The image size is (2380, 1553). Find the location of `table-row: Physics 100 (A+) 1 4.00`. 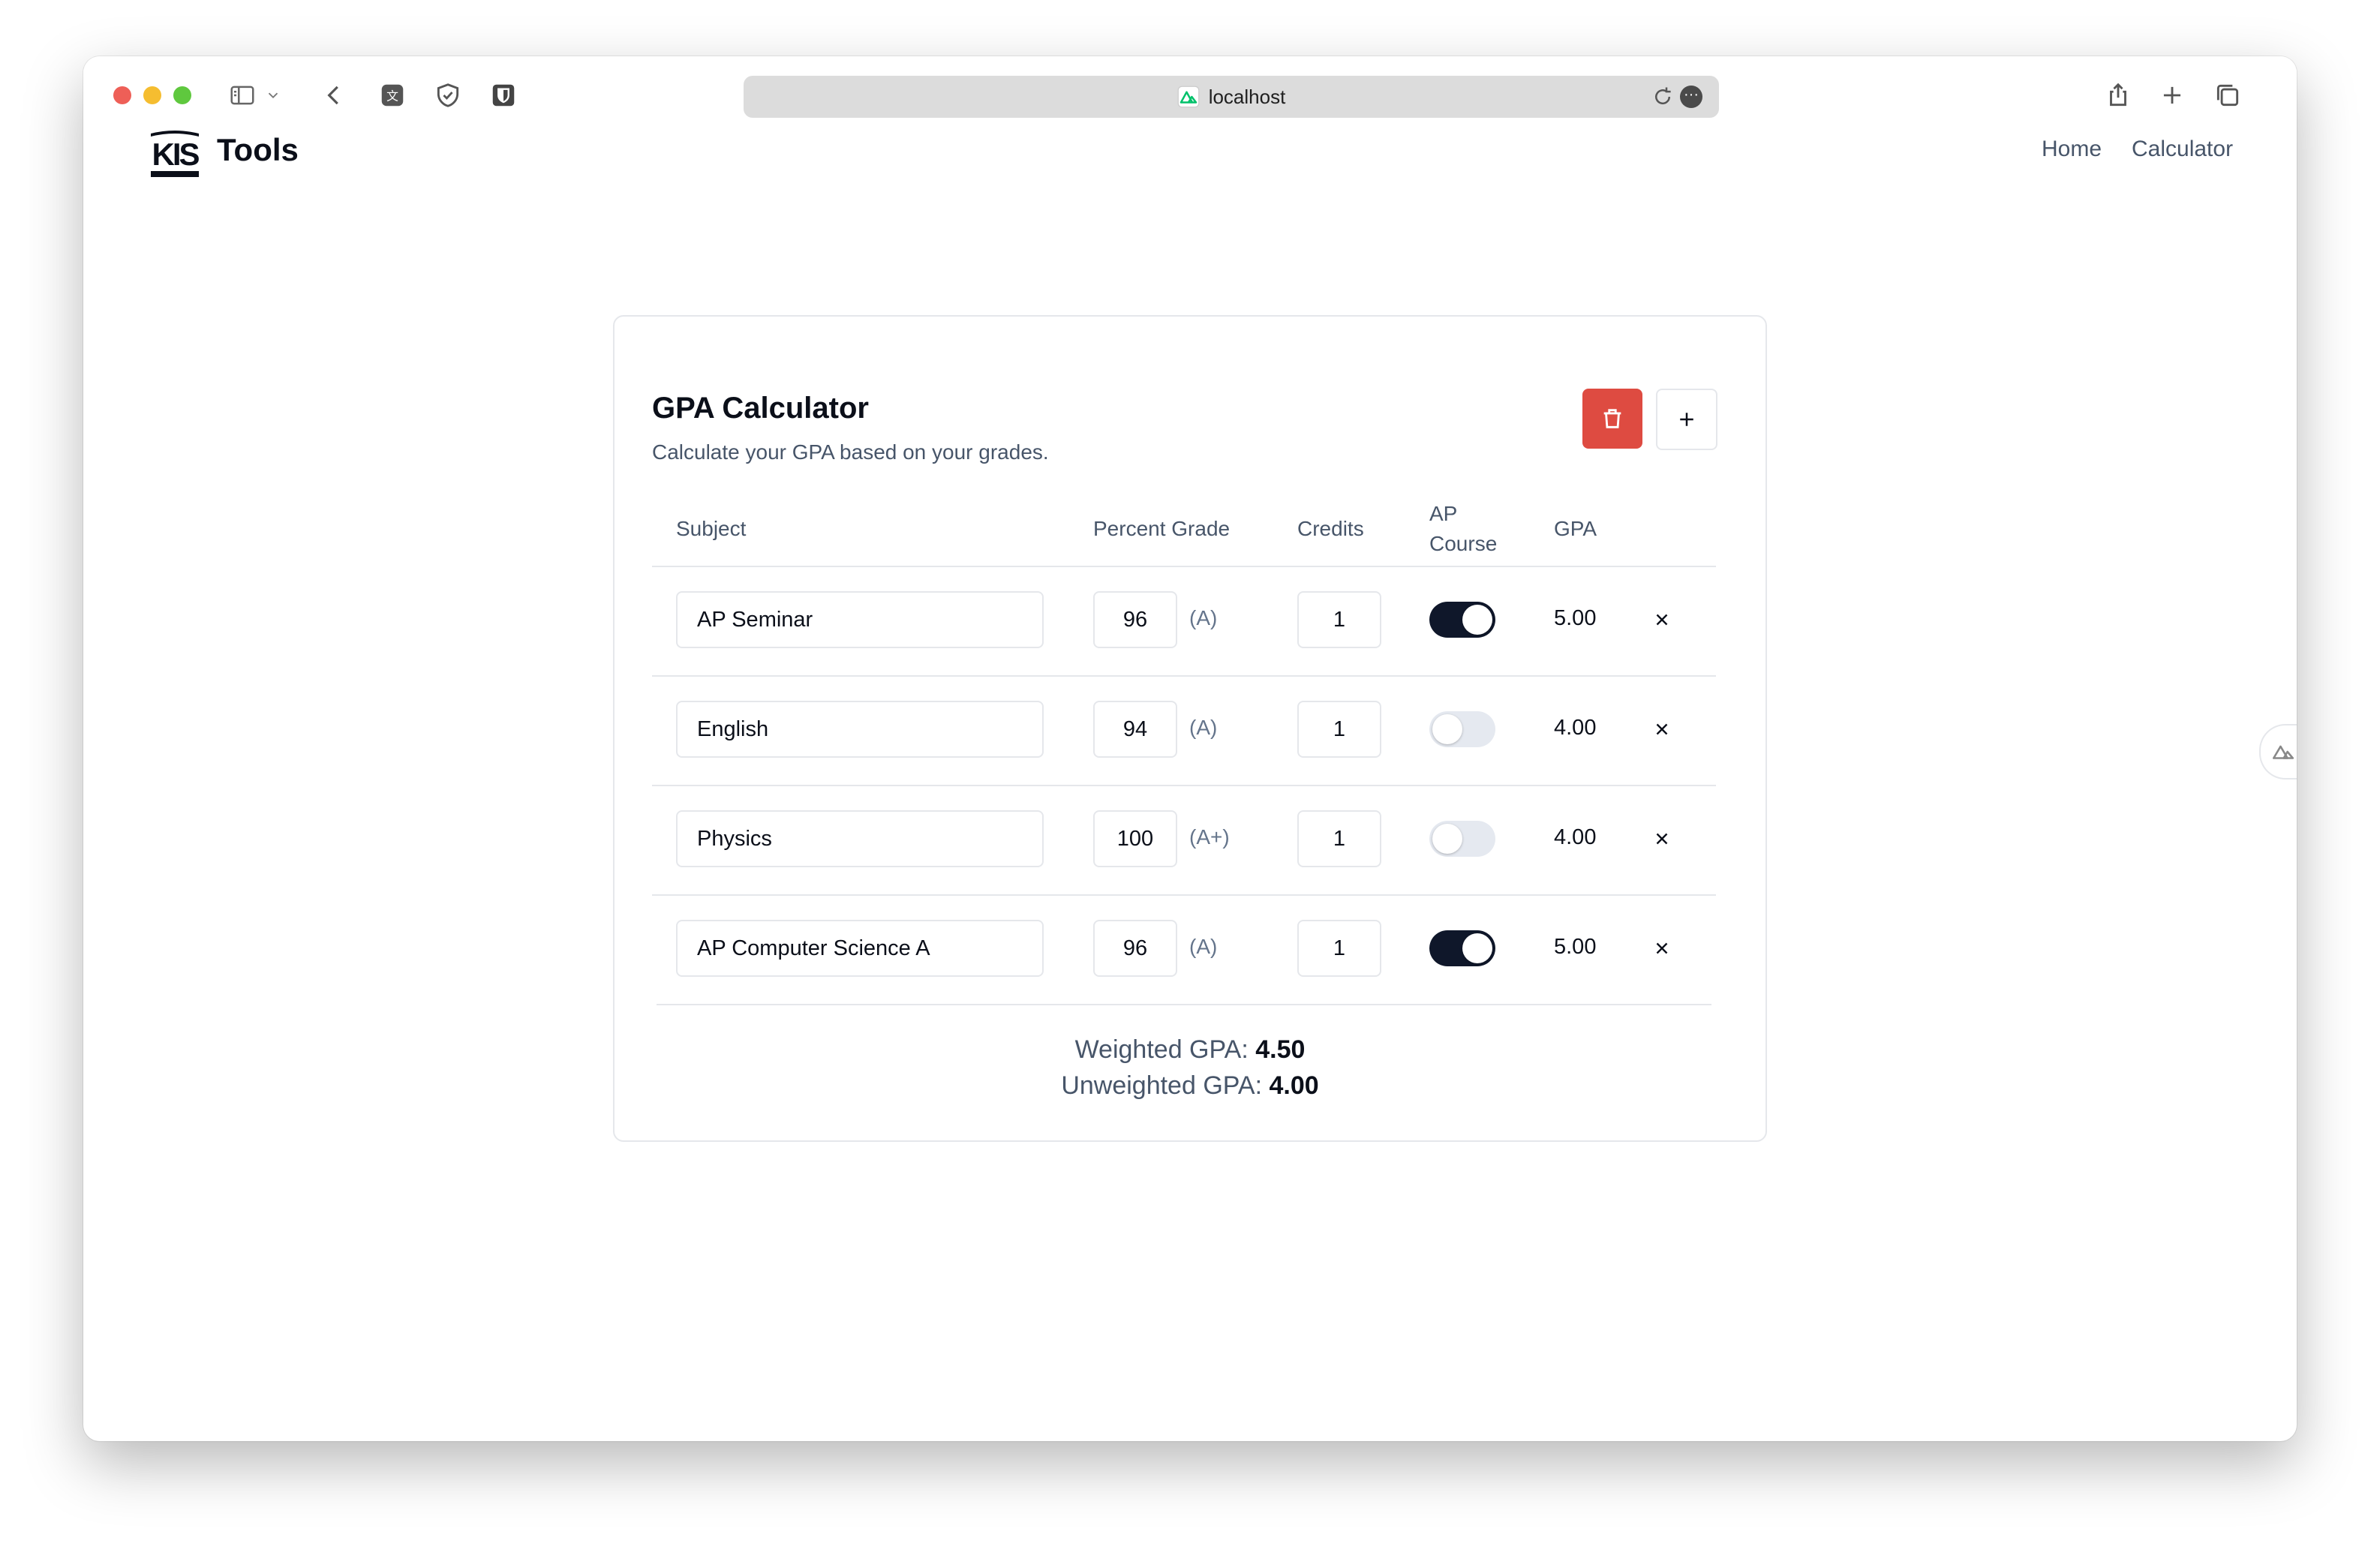

table-row: Physics 100 (A+) 1 4.00 is located at coordinates (1184, 840).